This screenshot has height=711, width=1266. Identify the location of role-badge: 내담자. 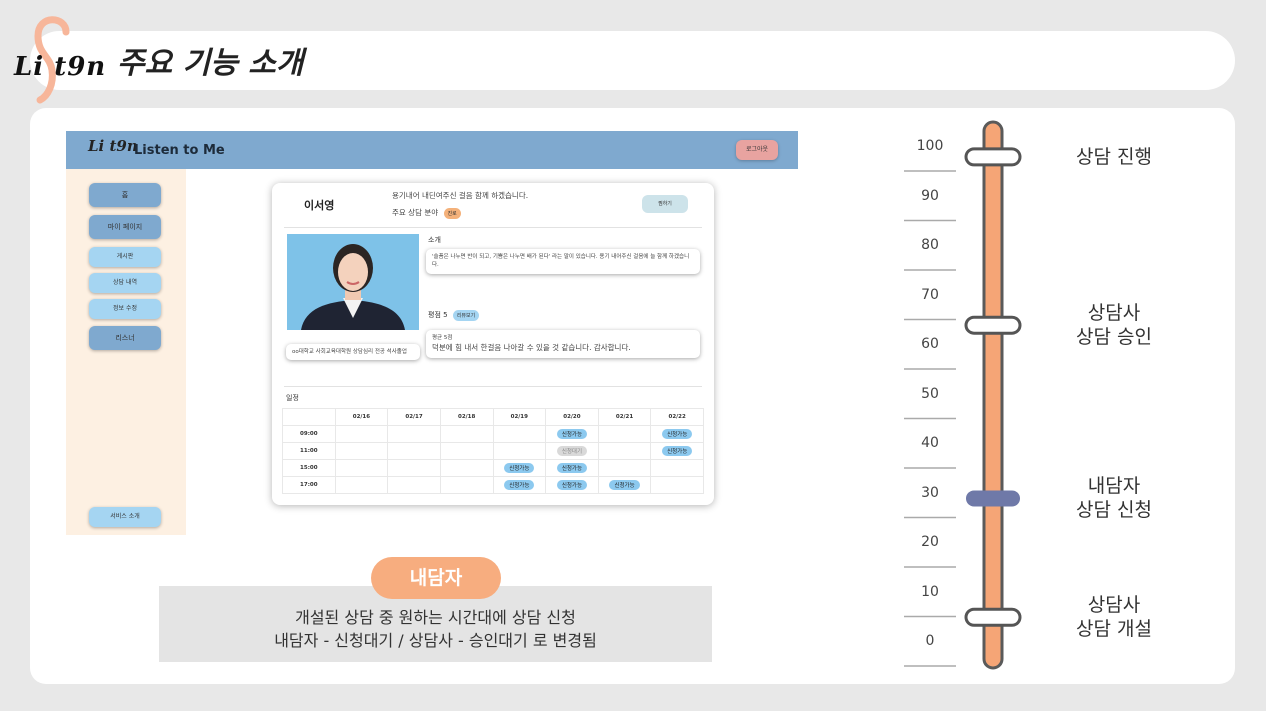
(436, 578).